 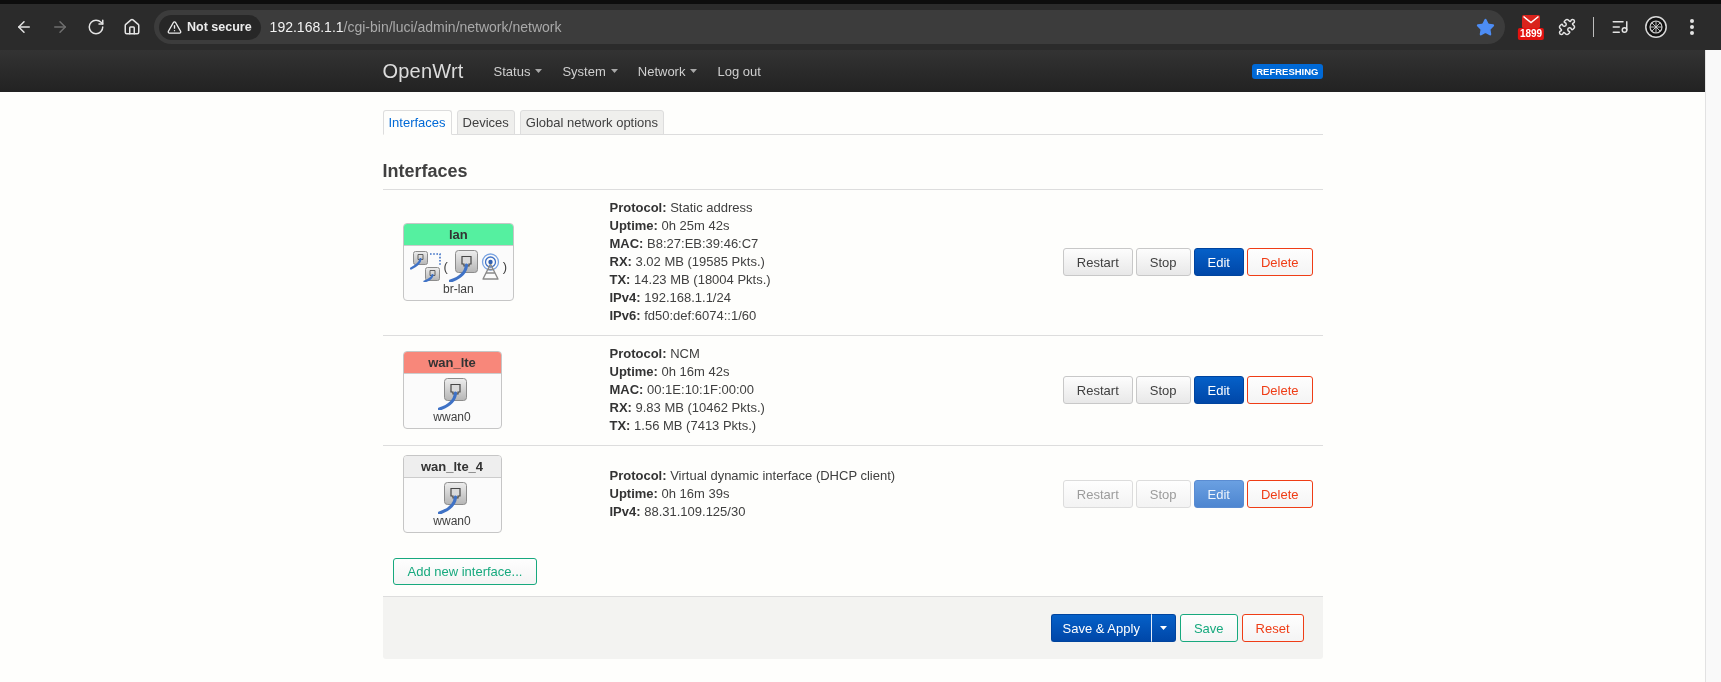 What do you see at coordinates (669, 494) in the screenshot?
I see `interface-detail: Uptime: 0h 16m 39s` at bounding box center [669, 494].